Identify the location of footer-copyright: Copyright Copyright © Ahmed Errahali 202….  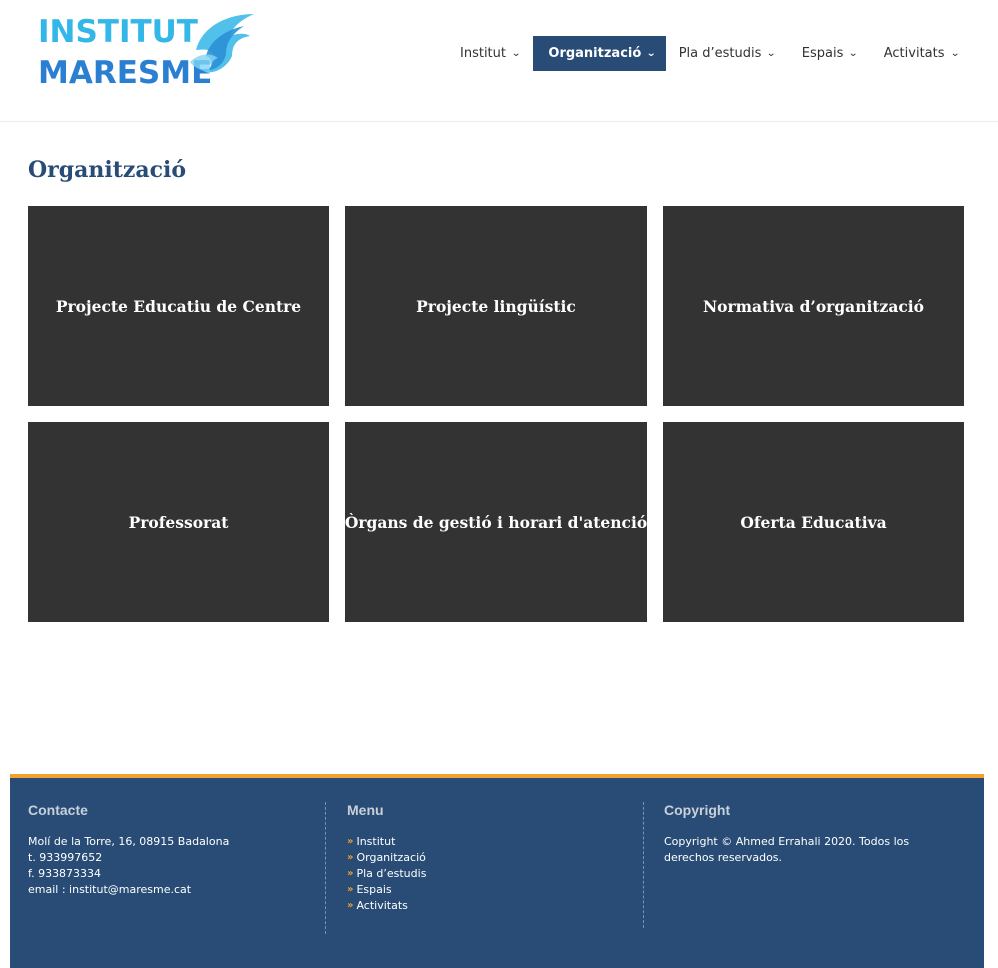
(803, 865).